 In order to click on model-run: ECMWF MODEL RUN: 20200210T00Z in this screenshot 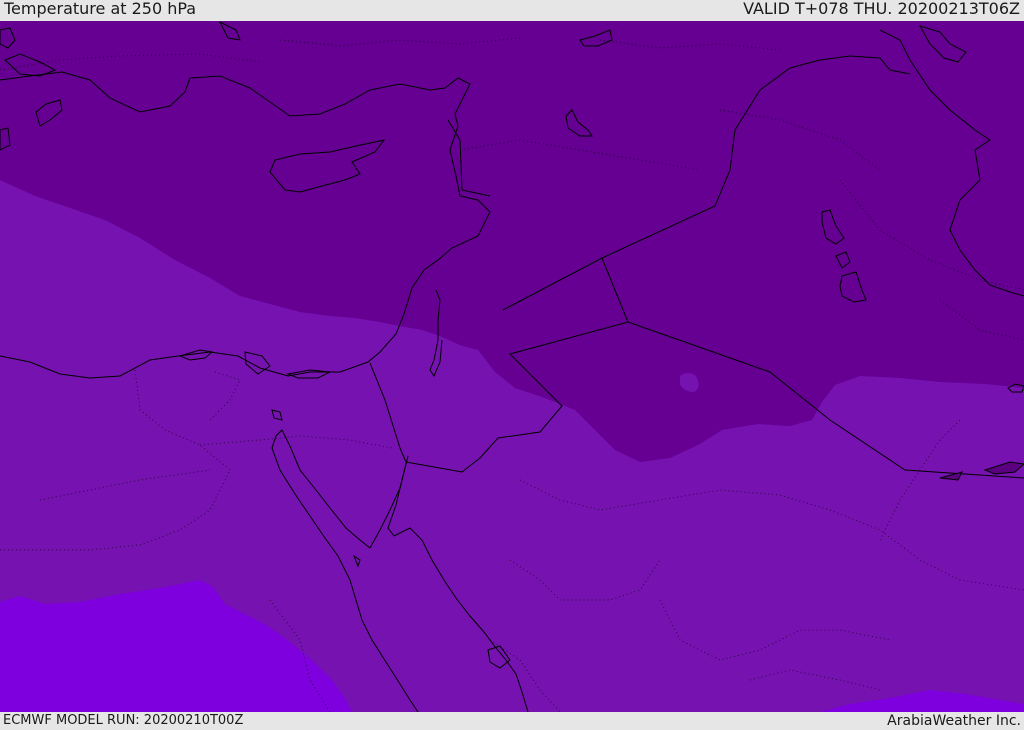, I will do `click(123, 720)`.